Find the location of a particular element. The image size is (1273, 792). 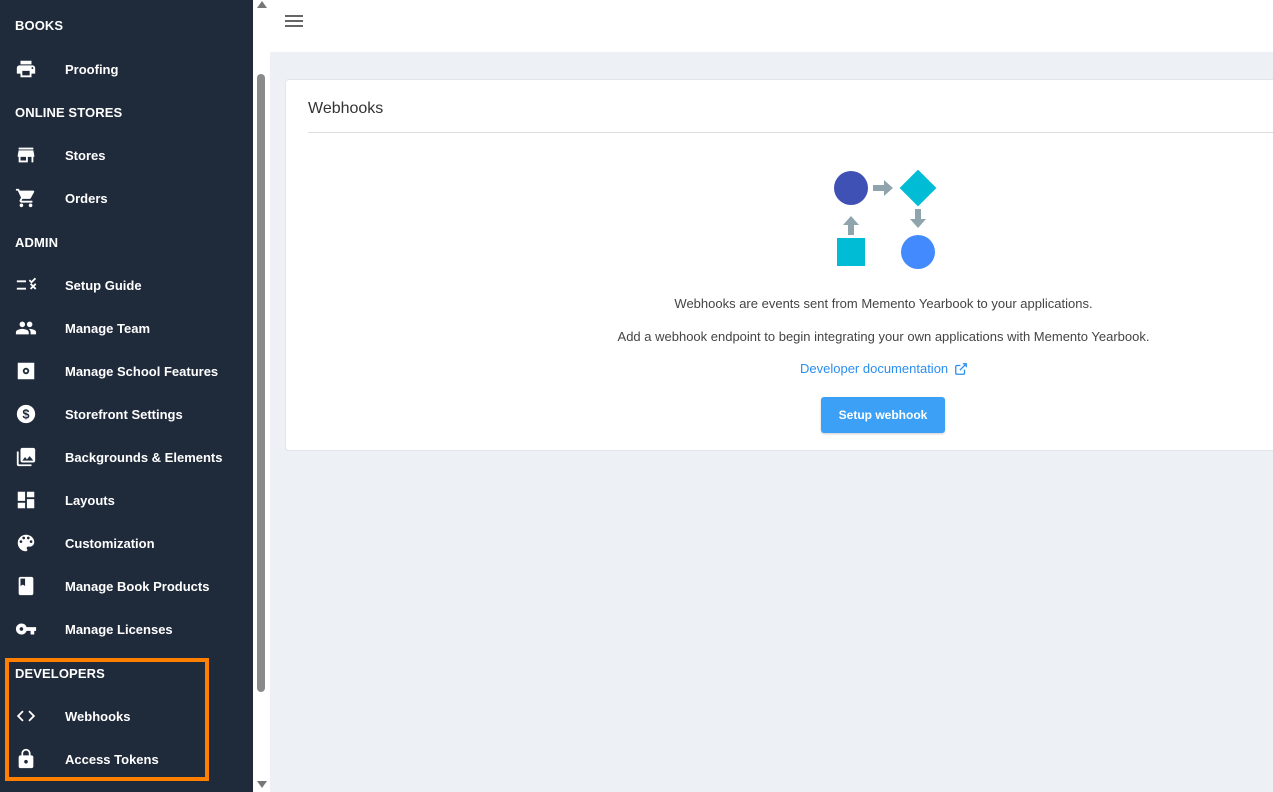

setup-webhook-button: Setup webhook is located at coordinates (883, 415).